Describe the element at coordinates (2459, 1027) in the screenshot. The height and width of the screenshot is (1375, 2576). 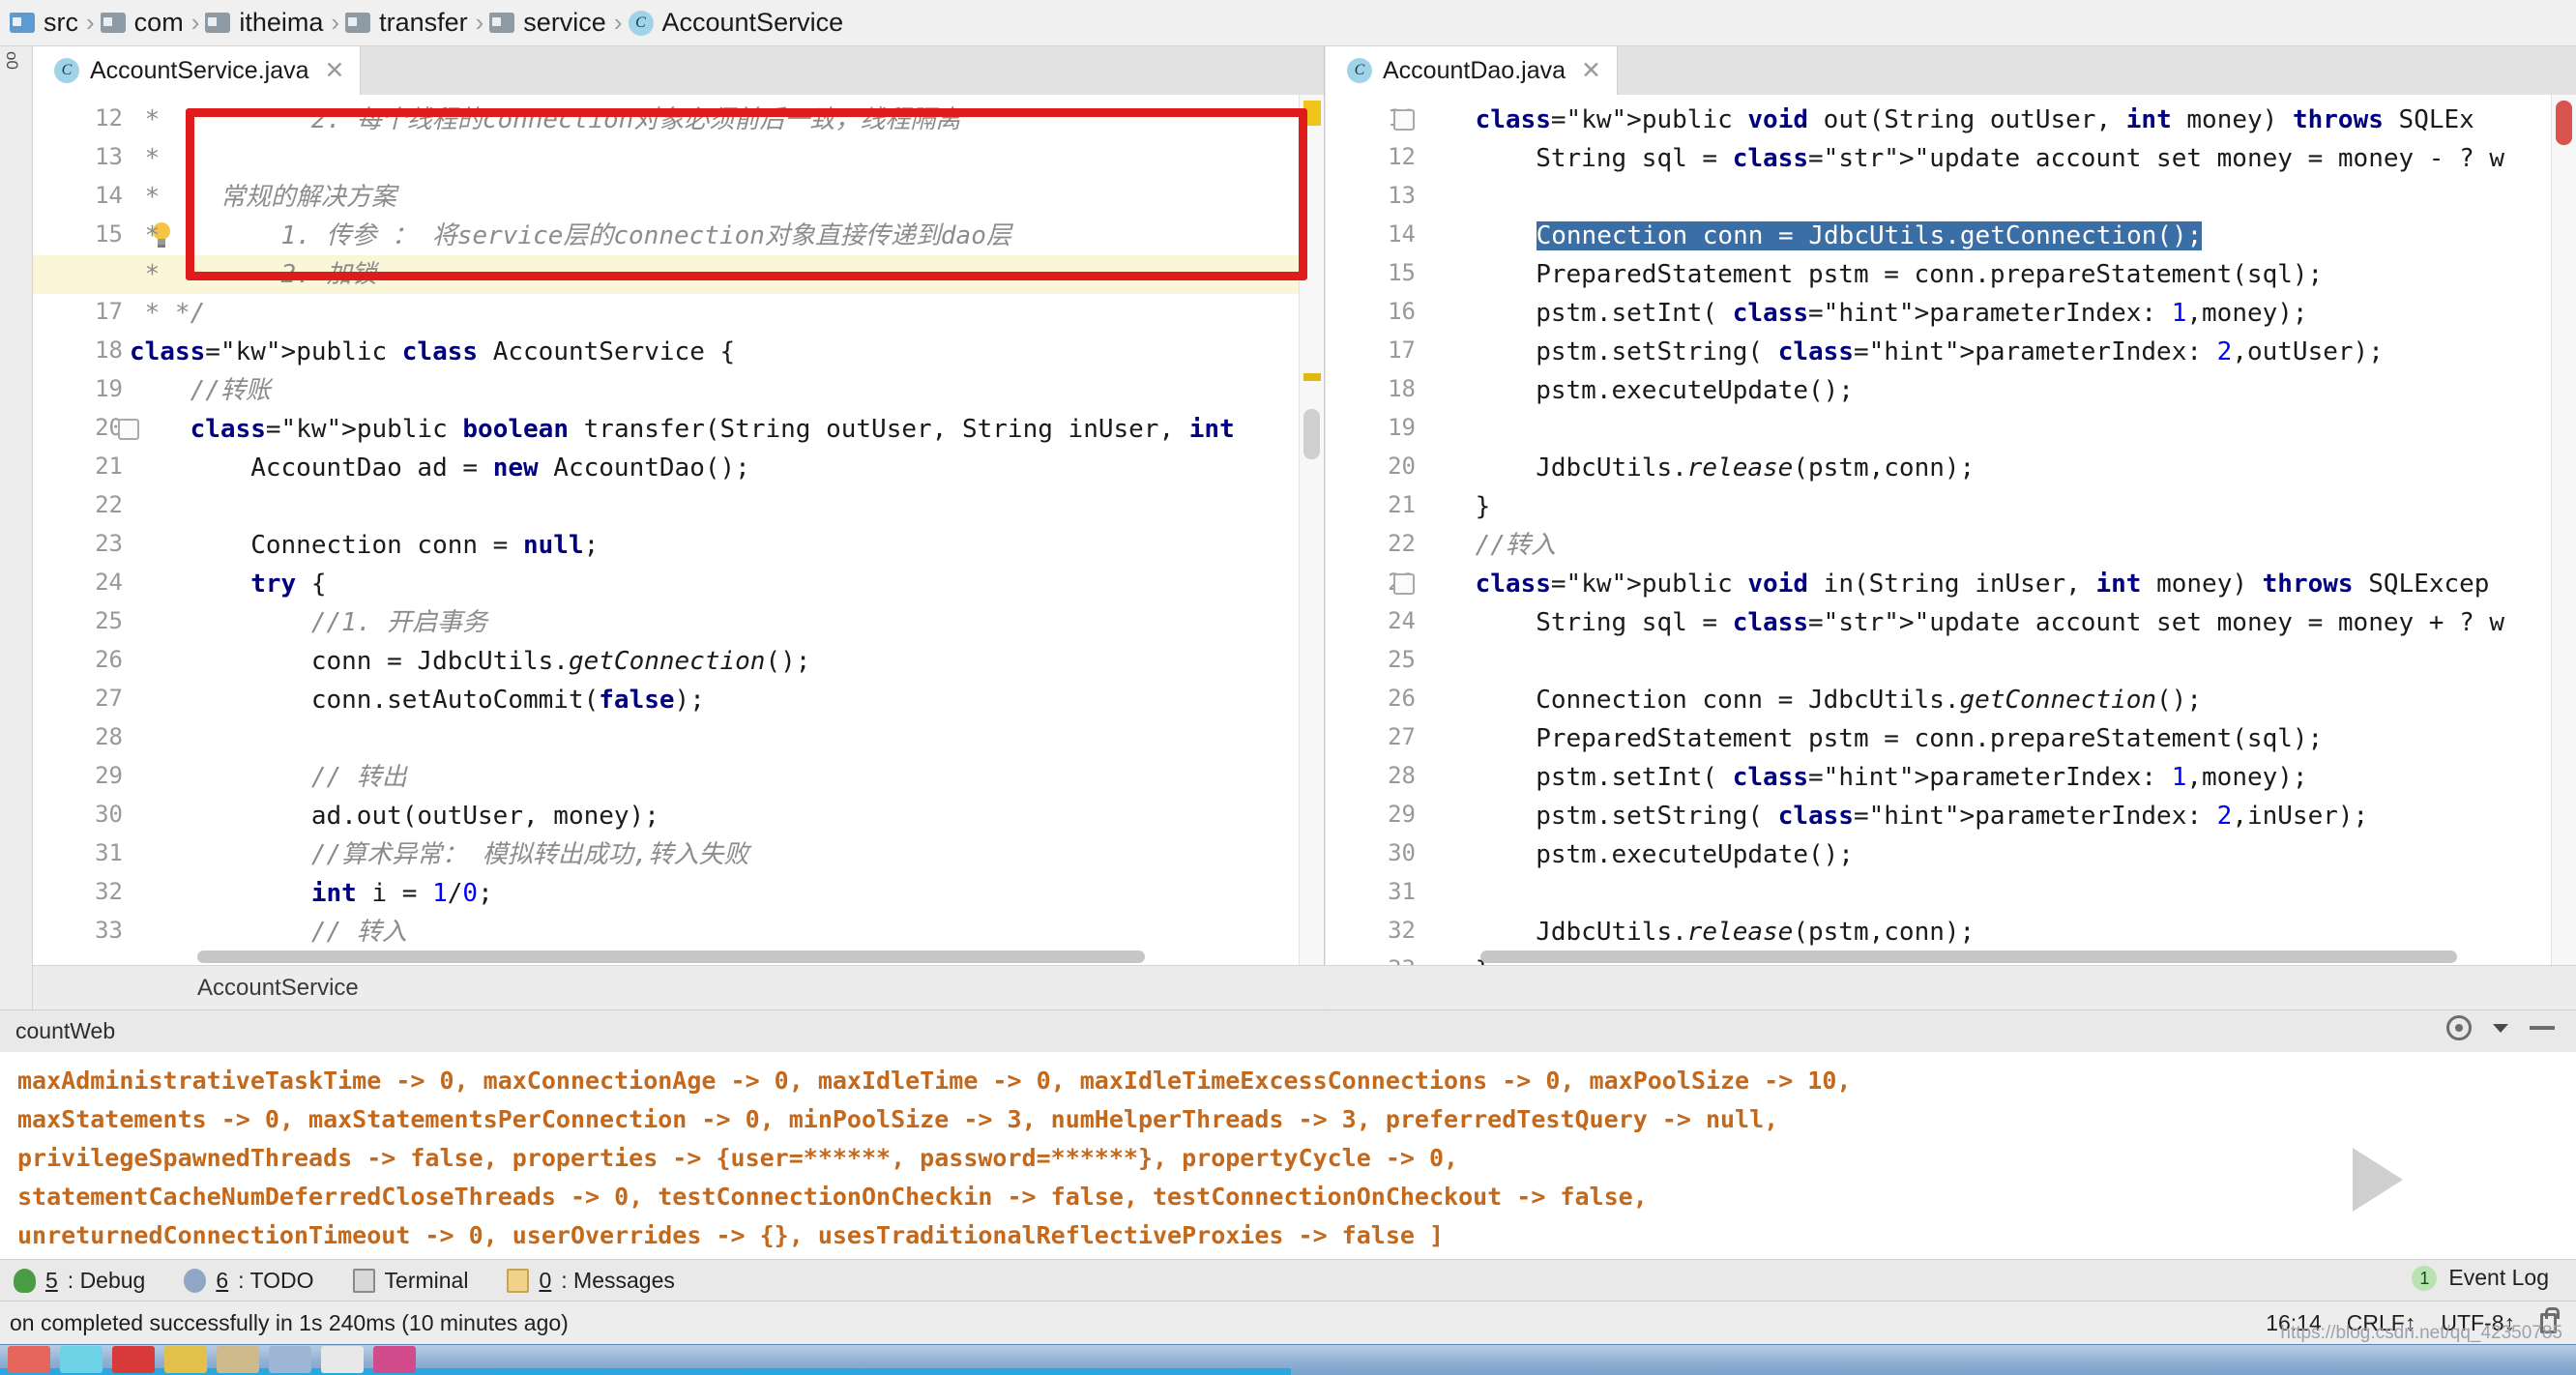
I see `gear-icon` at that location.